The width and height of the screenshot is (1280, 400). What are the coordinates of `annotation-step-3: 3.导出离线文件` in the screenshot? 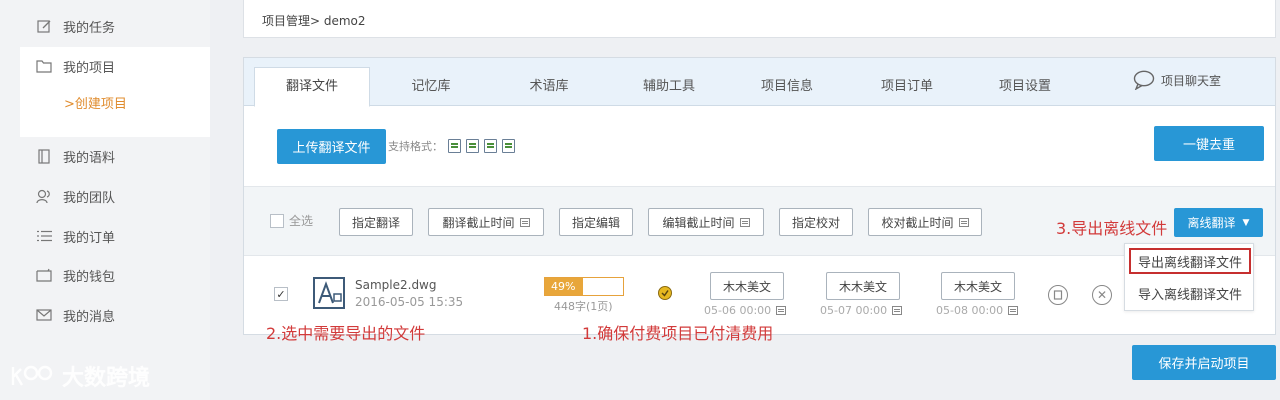 It's located at (1112, 228).